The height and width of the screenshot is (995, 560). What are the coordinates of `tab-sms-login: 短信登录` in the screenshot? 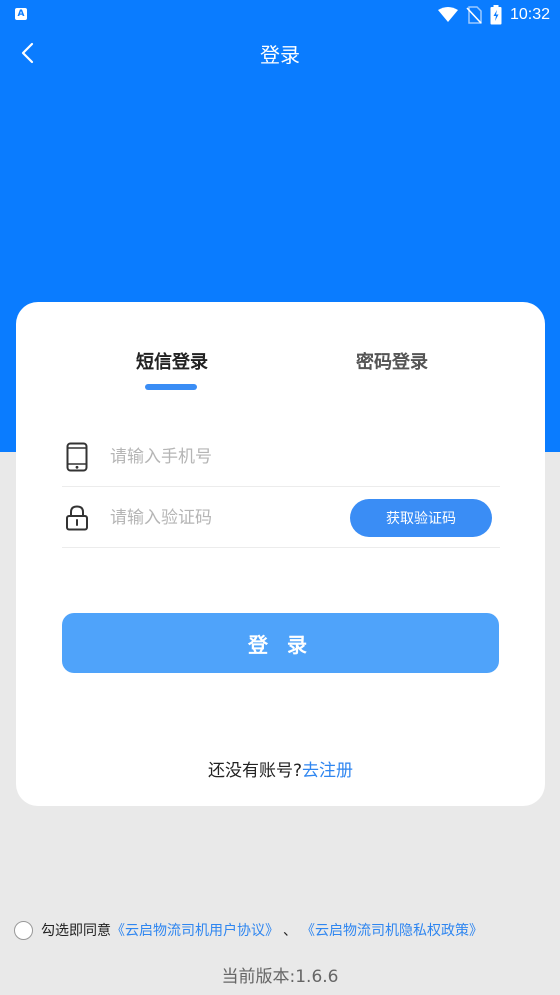 It's located at (172, 361).